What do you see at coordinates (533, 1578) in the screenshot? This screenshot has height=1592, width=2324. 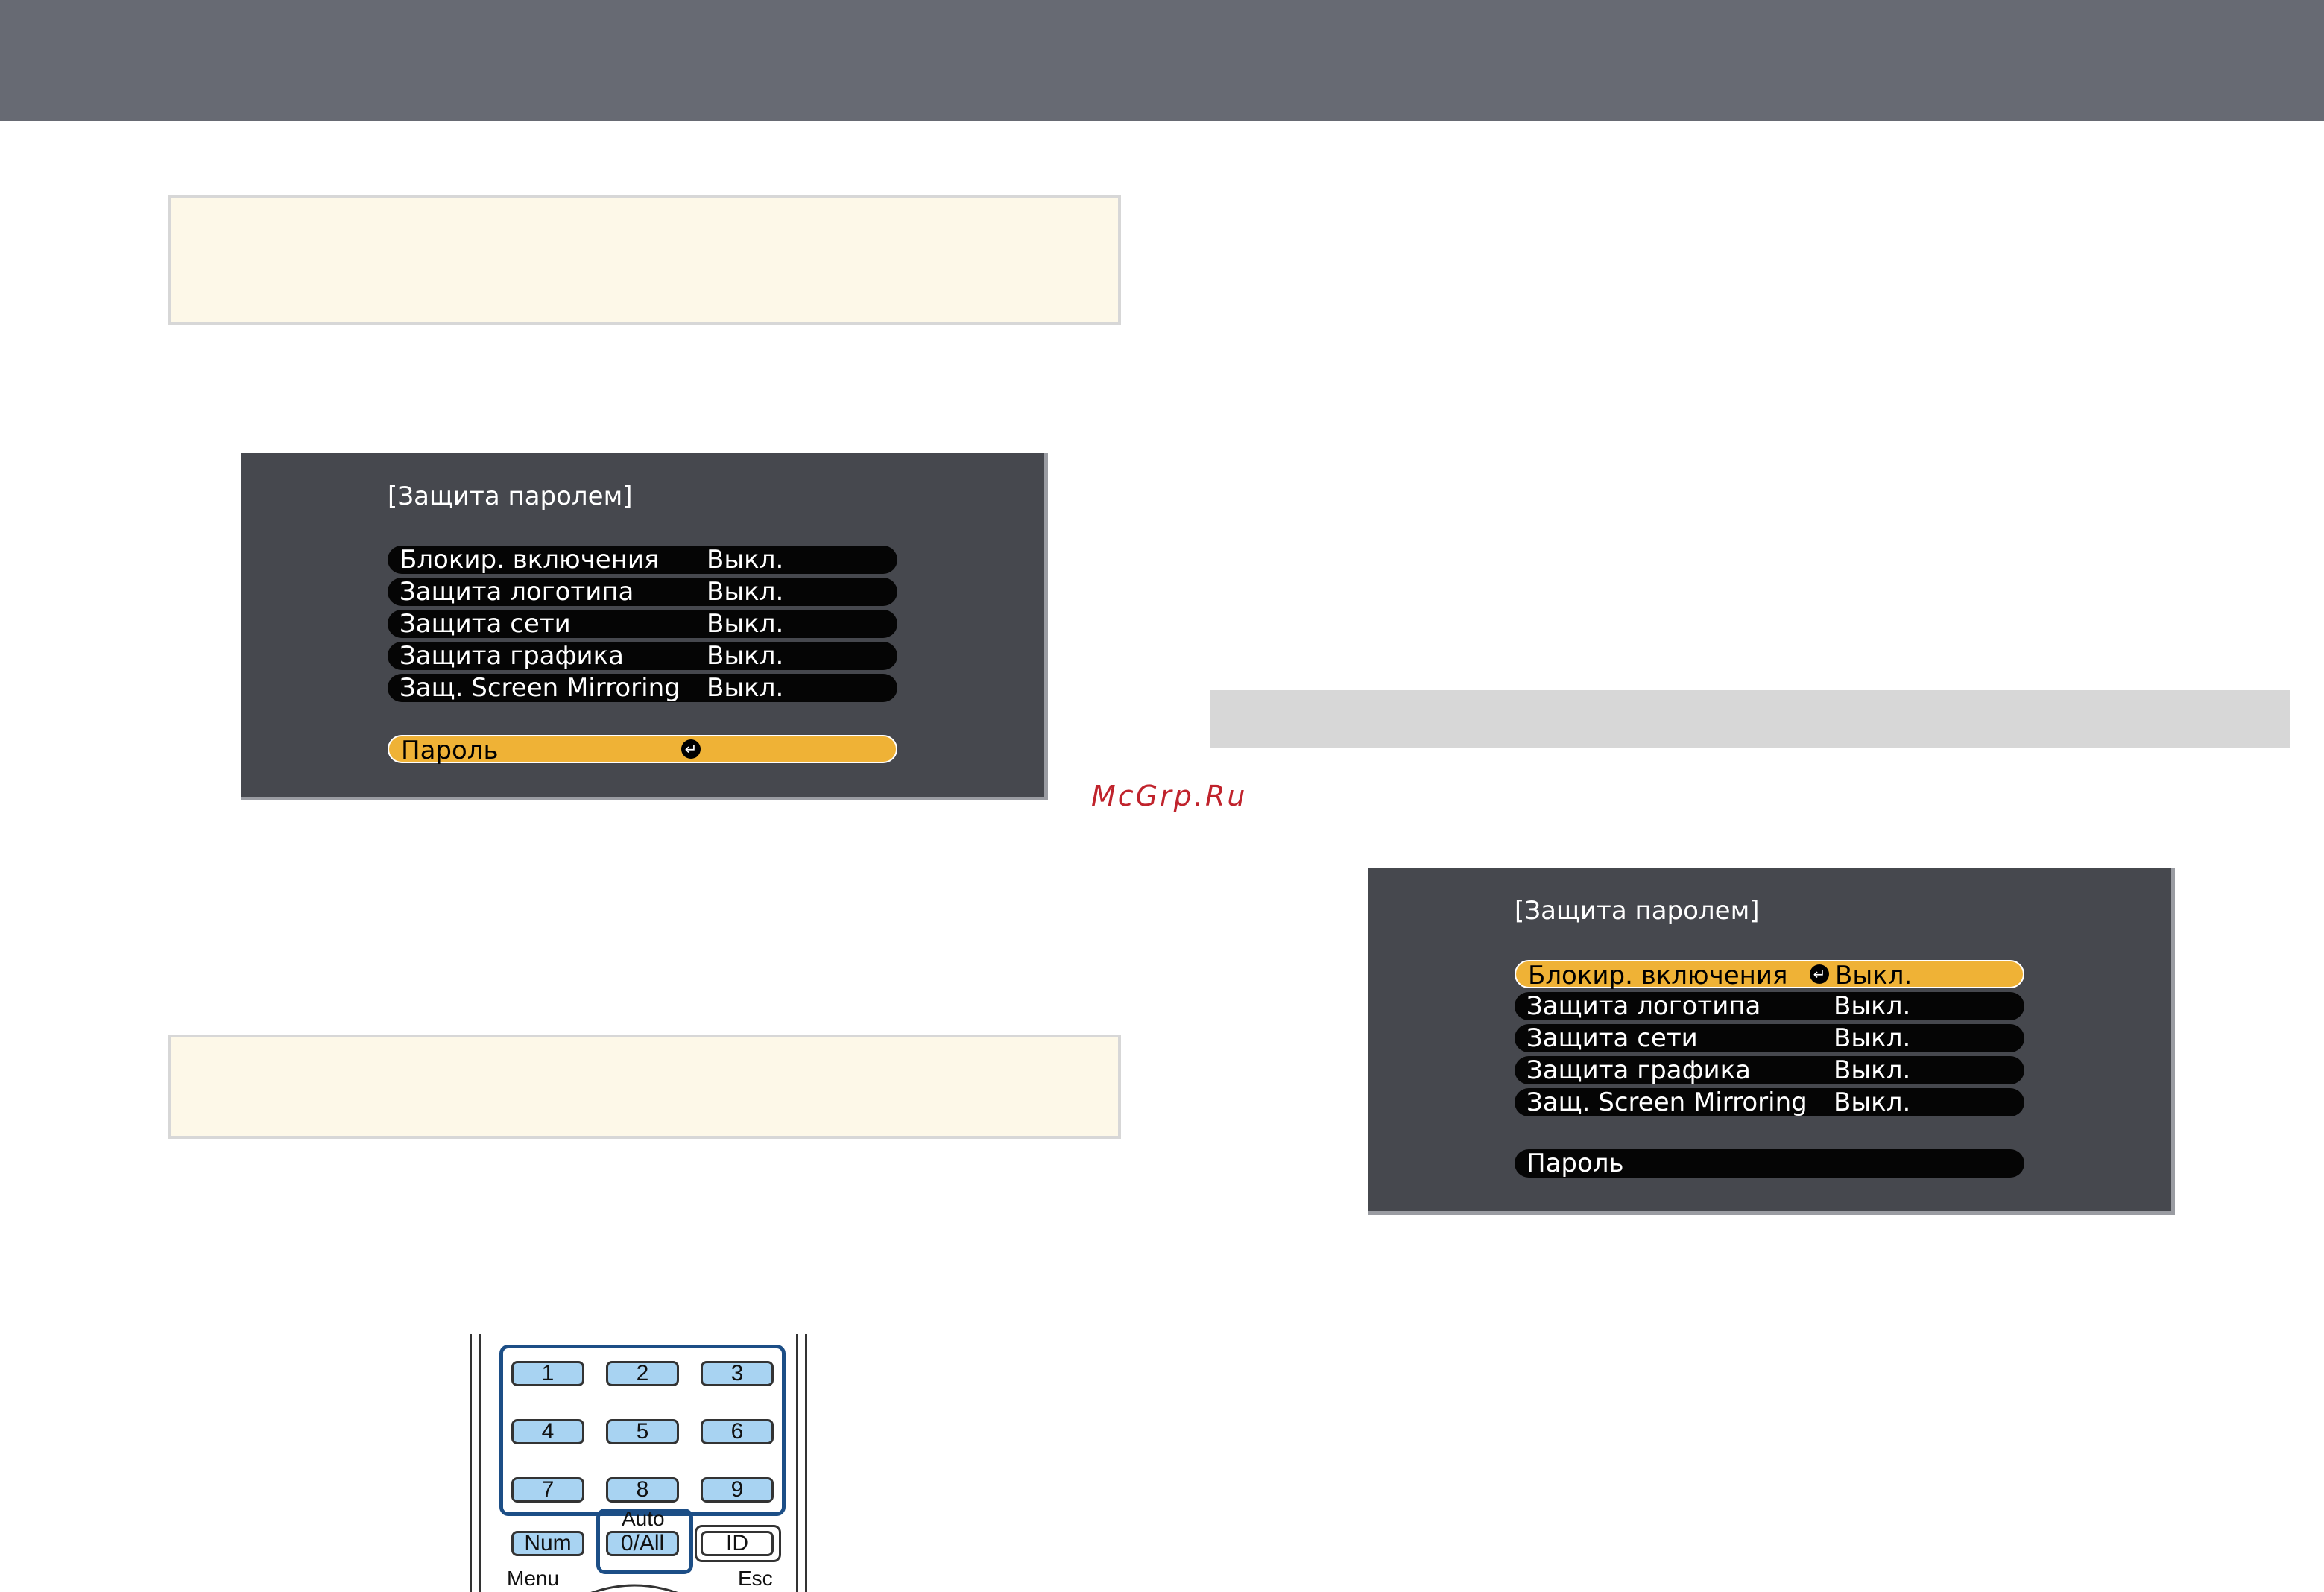 I see `menu-label: Menu` at bounding box center [533, 1578].